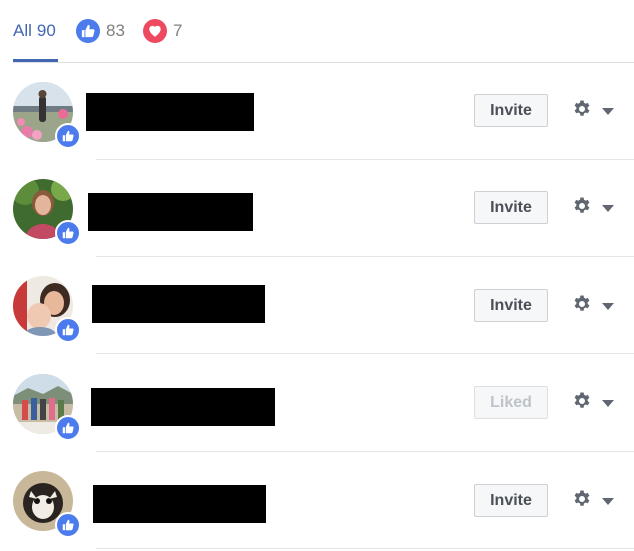 This screenshot has height=551, width=634. What do you see at coordinates (317, 32) in the screenshot?
I see `reaction-tabs: All 90 83 7` at bounding box center [317, 32].